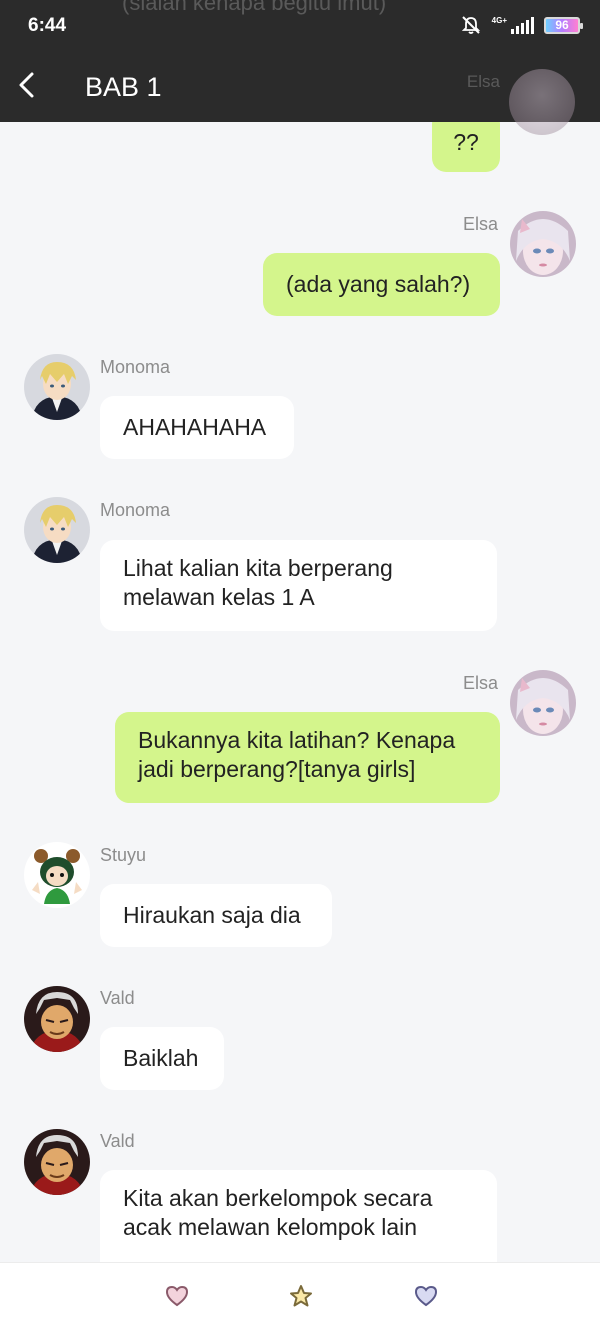 The height and width of the screenshot is (1333, 600). I want to click on scrolled-avatar, so click(542, 102).